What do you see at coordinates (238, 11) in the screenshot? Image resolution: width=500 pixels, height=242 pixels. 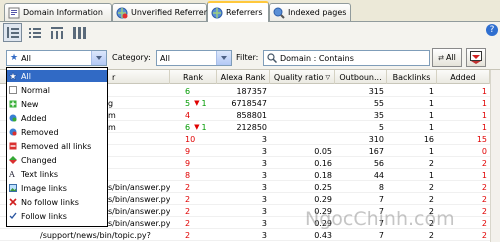 I see `tab-referrers: Referrers` at bounding box center [238, 11].